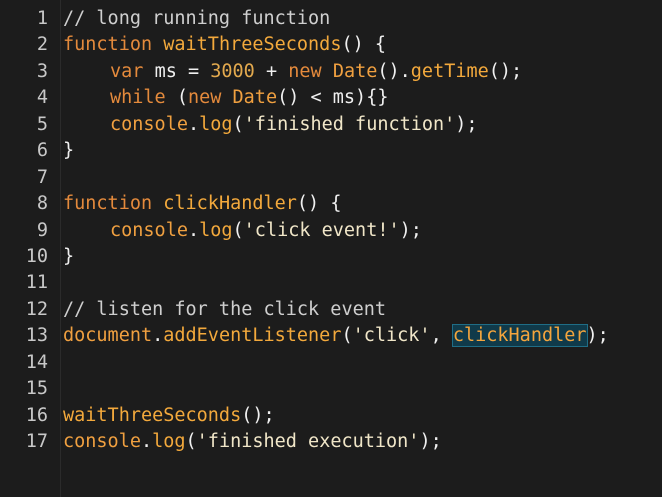 This screenshot has height=497, width=662. I want to click on line-number: 8, so click(42, 204).